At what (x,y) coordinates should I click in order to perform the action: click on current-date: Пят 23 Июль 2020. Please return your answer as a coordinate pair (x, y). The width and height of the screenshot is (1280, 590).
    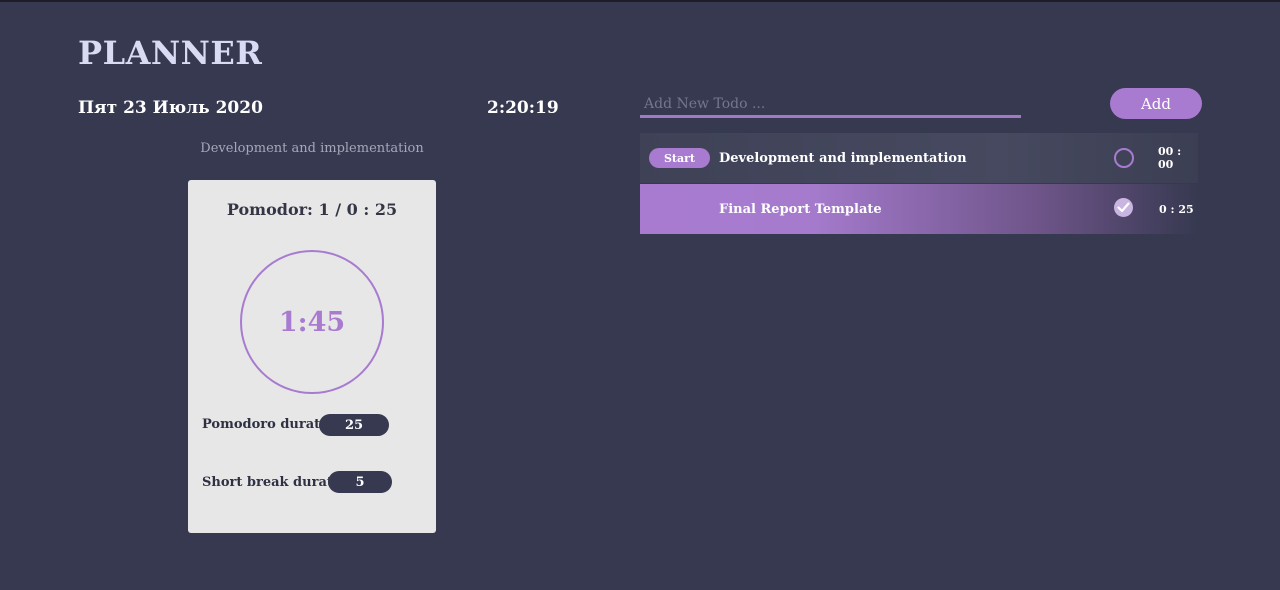
    Looking at the image, I should click on (170, 108).